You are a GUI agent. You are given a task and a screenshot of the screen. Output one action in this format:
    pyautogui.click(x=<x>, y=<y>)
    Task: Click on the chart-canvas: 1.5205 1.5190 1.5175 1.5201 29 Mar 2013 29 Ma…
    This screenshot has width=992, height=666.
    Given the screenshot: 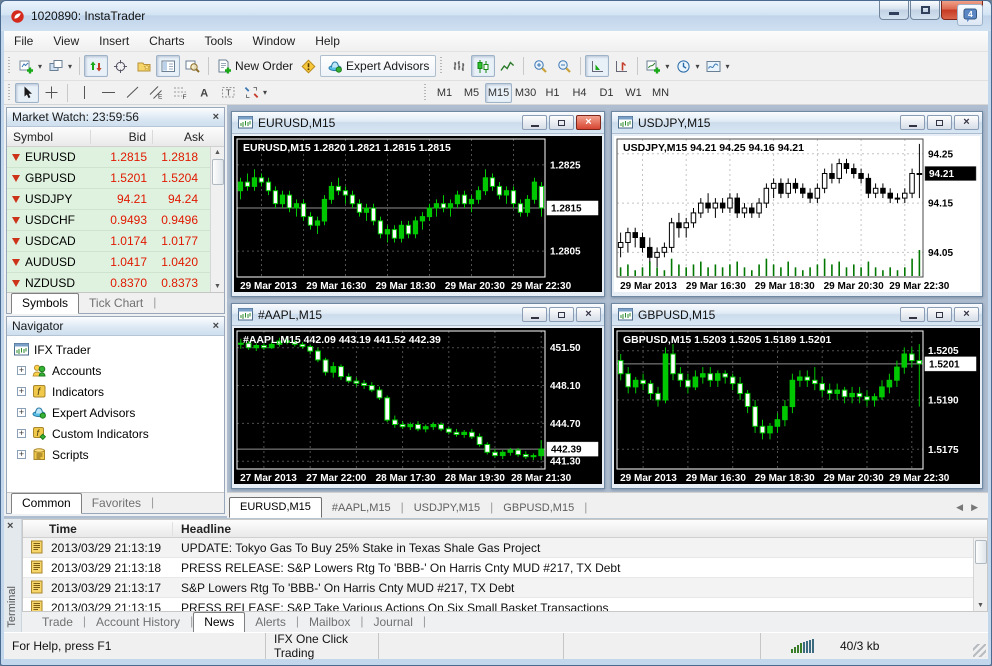 What is the action you would take?
    pyautogui.click(x=797, y=406)
    